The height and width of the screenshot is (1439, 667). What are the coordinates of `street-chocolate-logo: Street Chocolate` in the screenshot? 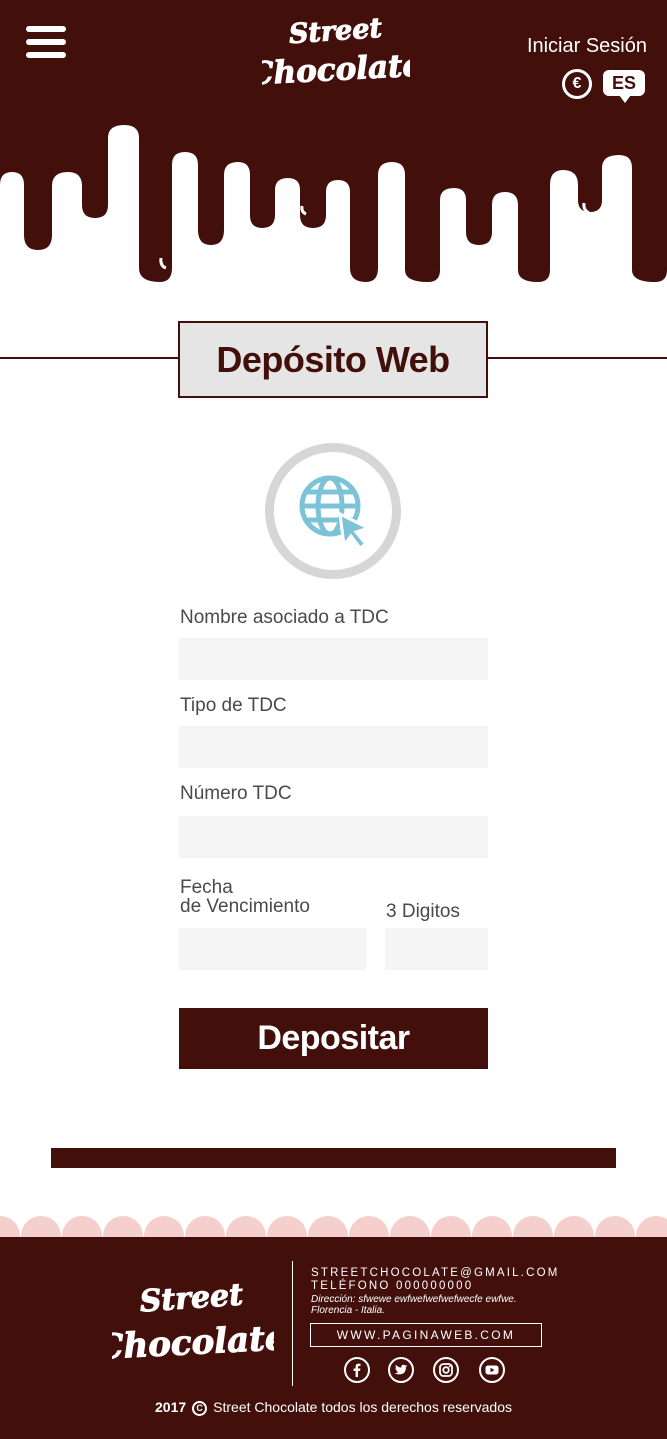 It's located at (336, 51).